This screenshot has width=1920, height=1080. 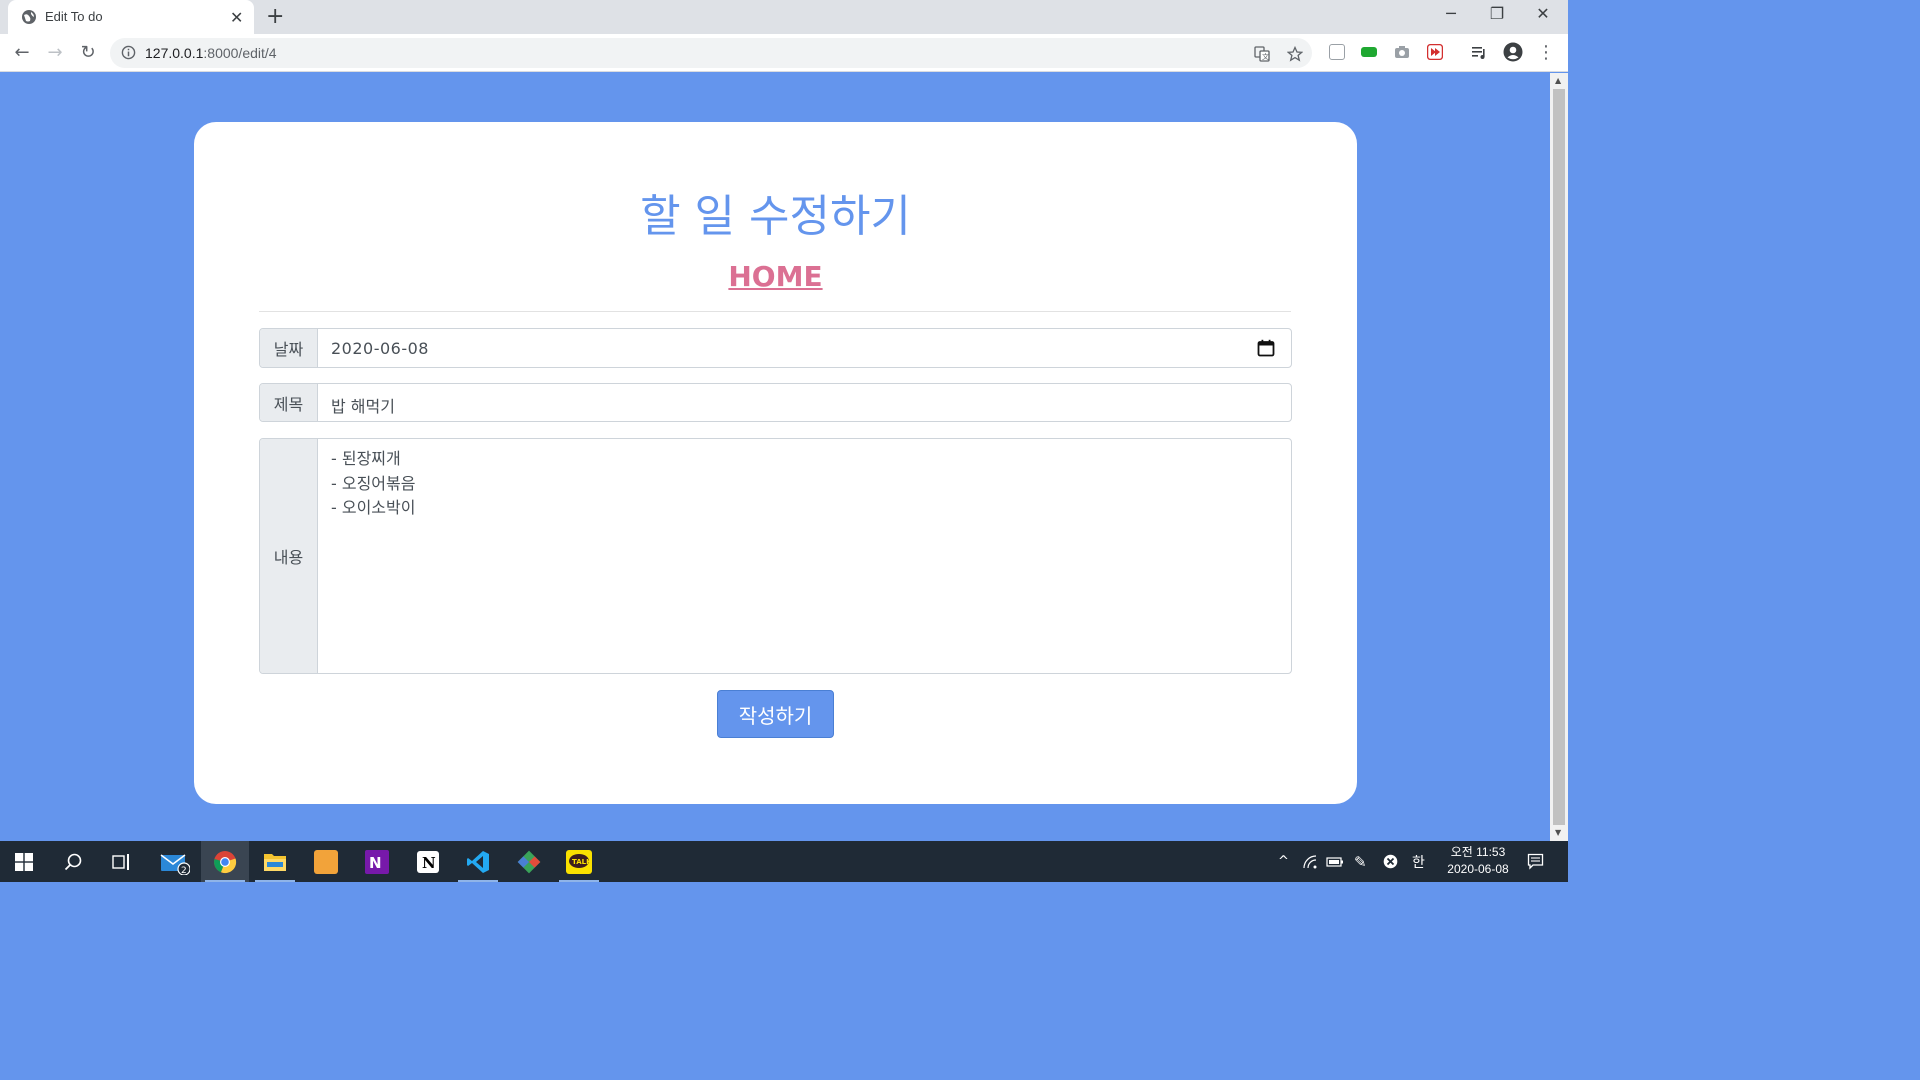 What do you see at coordinates (1558, 80) in the screenshot?
I see `scroll-up-icon: ▲` at bounding box center [1558, 80].